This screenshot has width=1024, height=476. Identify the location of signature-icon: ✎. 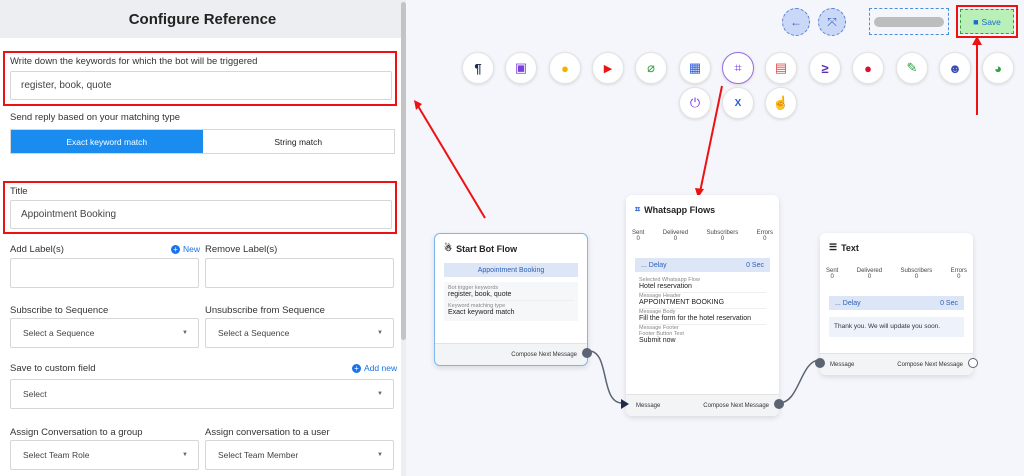
(912, 68).